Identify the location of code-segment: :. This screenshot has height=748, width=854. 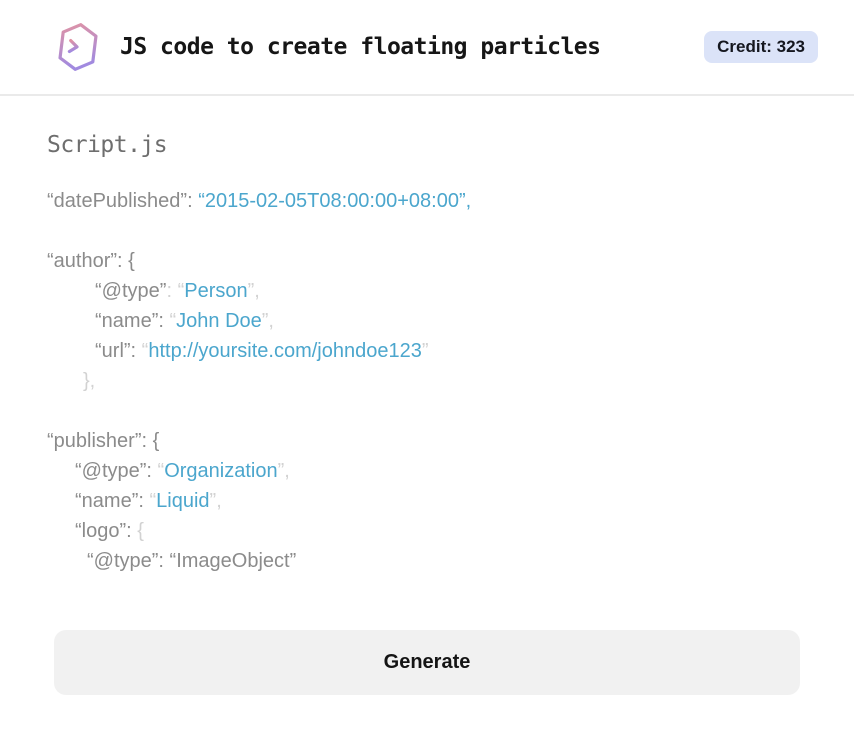
(172, 291).